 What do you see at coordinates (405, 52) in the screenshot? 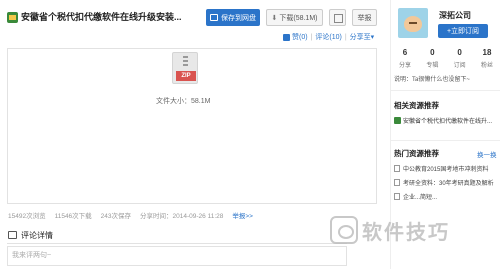
I see `stat-value: 6` at bounding box center [405, 52].